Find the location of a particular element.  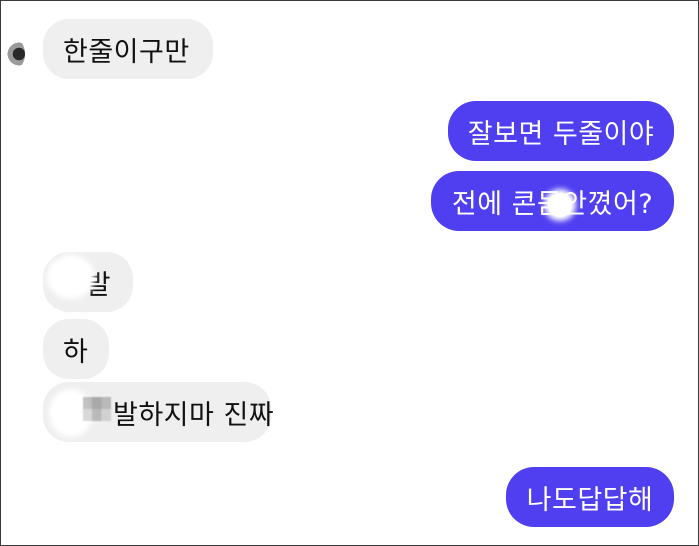

outgoing-message-bubble: 잘보면 두줄이야 is located at coordinates (561, 131).